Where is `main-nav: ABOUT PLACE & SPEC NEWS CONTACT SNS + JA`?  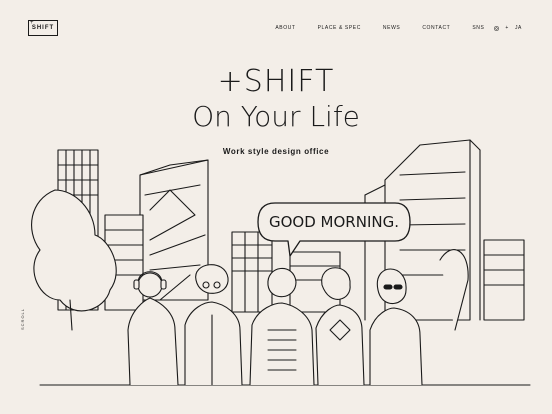 main-nav: ABOUT PLACE & SPEC NEWS CONTACT SNS + JA is located at coordinates (387, 28).